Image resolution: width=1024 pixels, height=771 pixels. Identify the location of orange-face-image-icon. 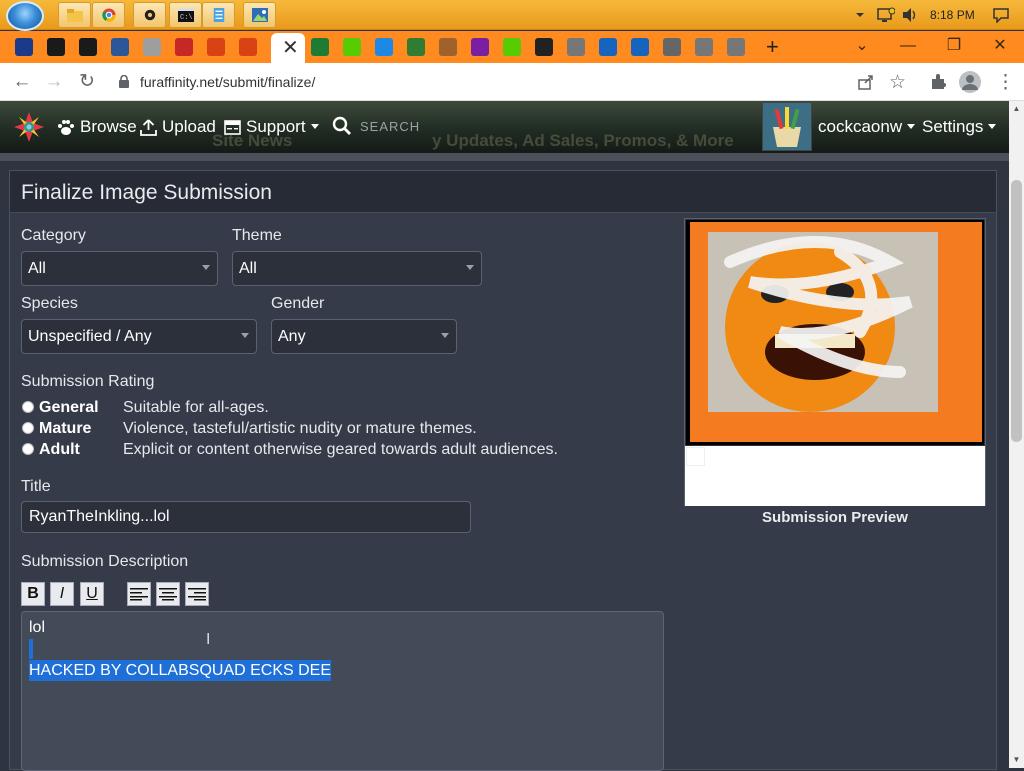
(836, 332).